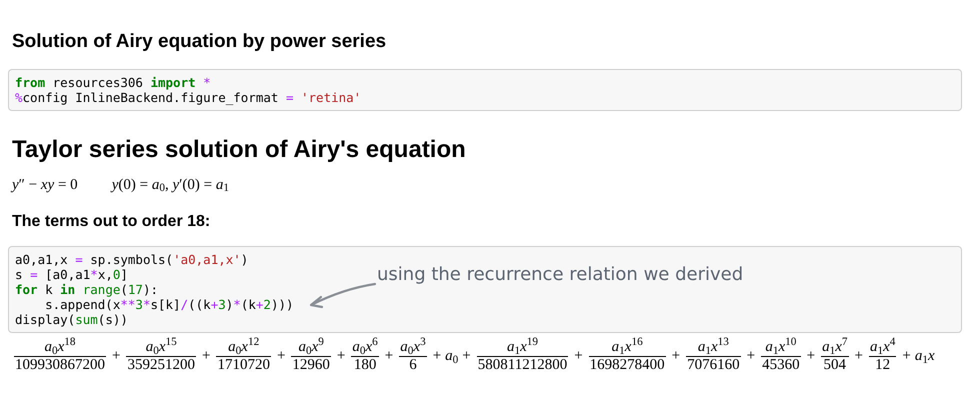 The image size is (970, 400). I want to click on code-line: from resources306 import *, so click(113, 82).